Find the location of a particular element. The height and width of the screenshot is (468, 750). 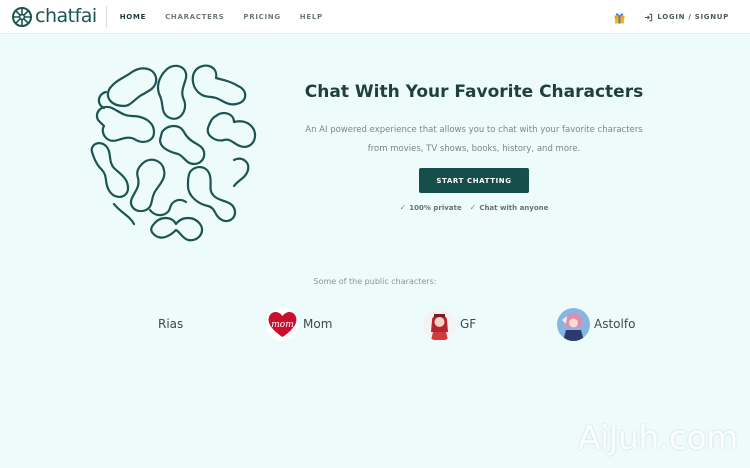

feature-private-label: 100% private is located at coordinates (435, 207).